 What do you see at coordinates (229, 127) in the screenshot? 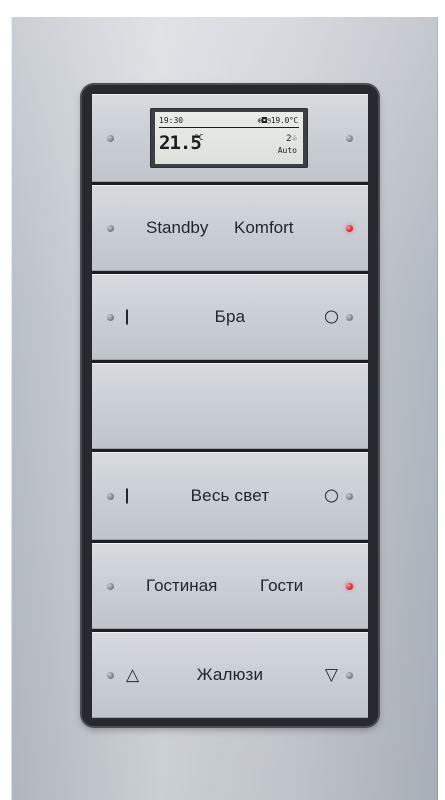
I see `display-divider` at bounding box center [229, 127].